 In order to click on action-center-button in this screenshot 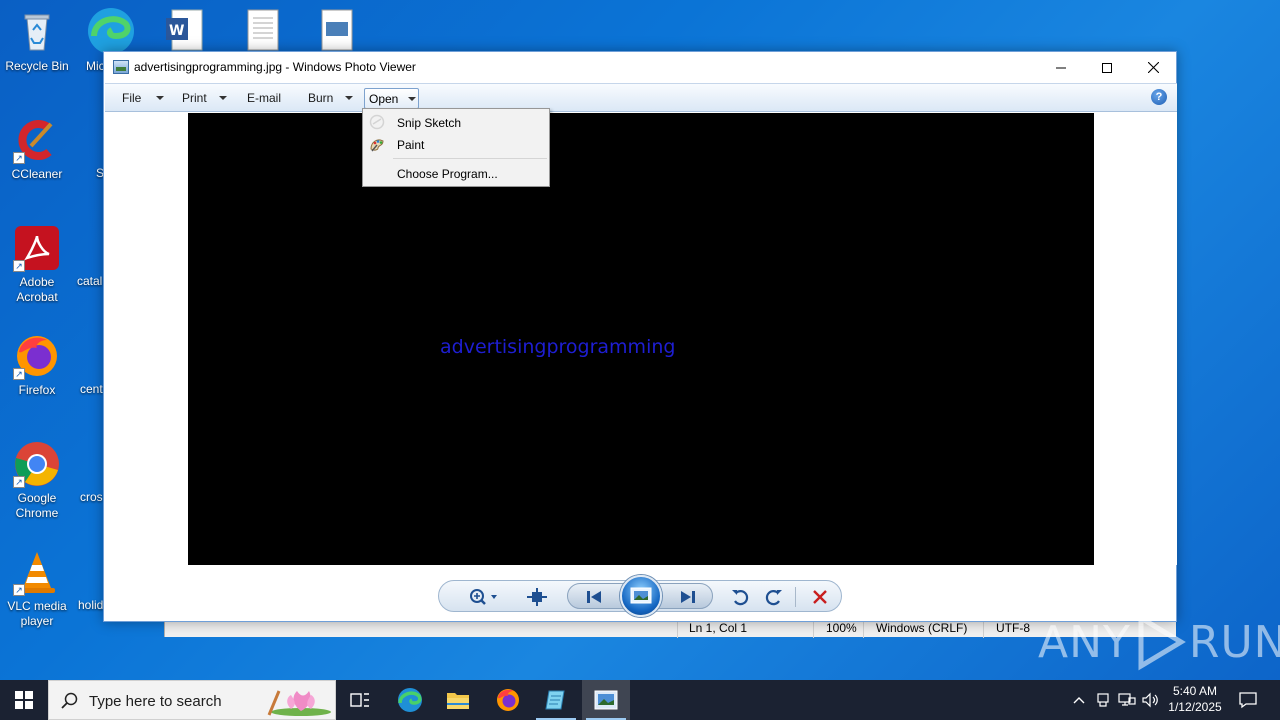, I will do `click(1248, 700)`.